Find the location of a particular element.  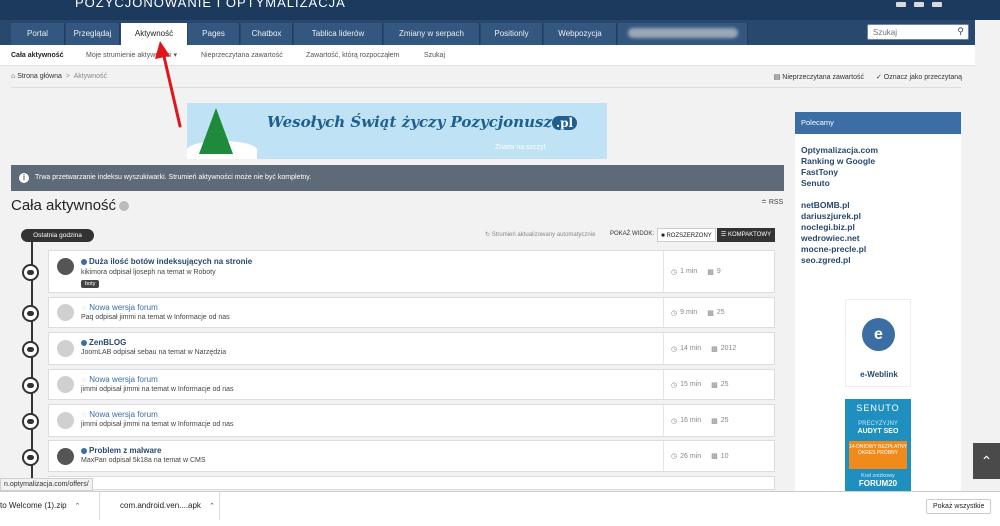

senuto-code: FORUM20 is located at coordinates (878, 483).